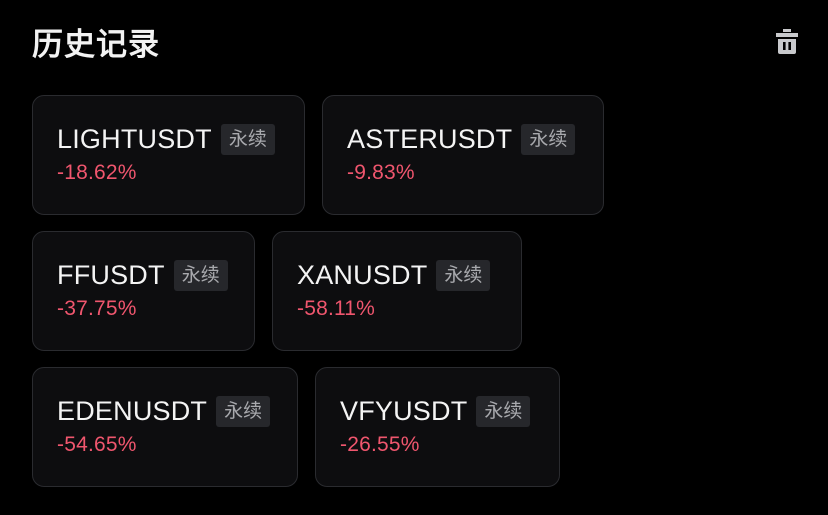 This screenshot has width=828, height=515. I want to click on symbol-label: ASTERUSDT, so click(430, 139).